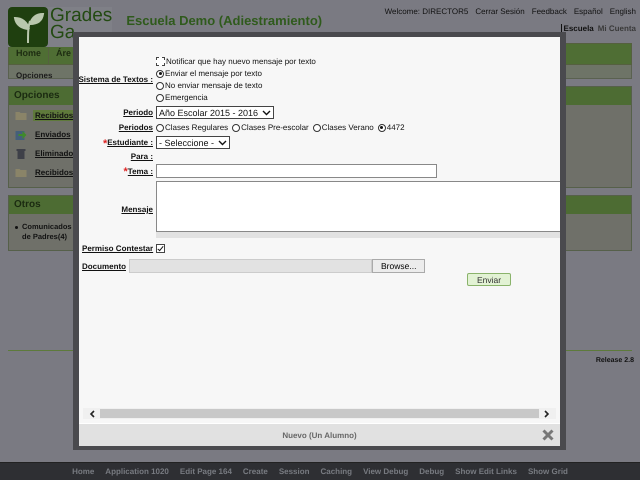 This screenshot has width=640, height=480. What do you see at coordinates (336, 471) in the screenshot?
I see `footer-link: Caching` at bounding box center [336, 471].